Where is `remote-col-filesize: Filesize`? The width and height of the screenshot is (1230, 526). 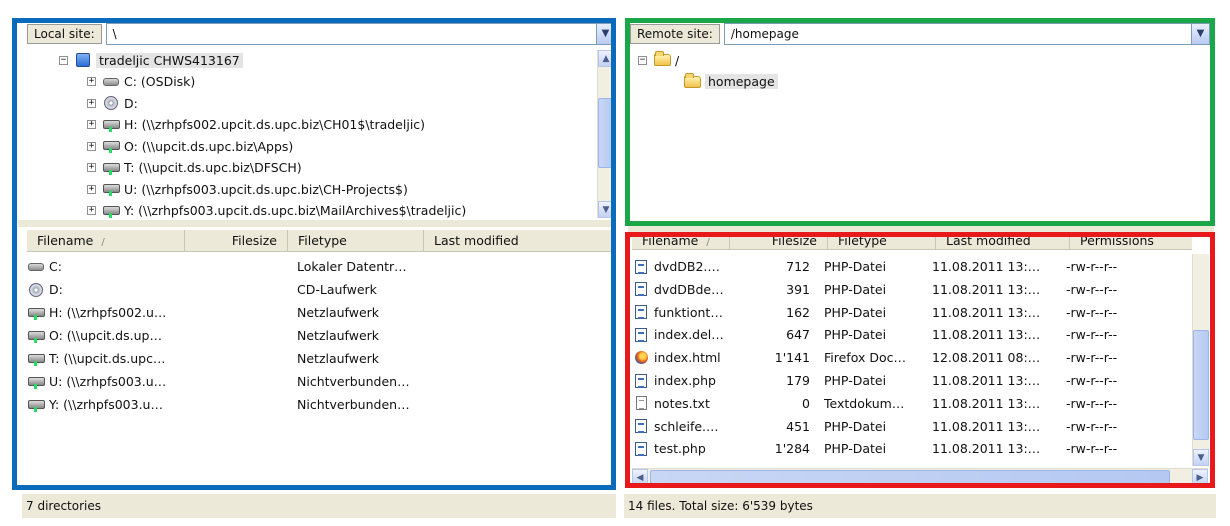 remote-col-filesize: Filesize is located at coordinates (779, 240).